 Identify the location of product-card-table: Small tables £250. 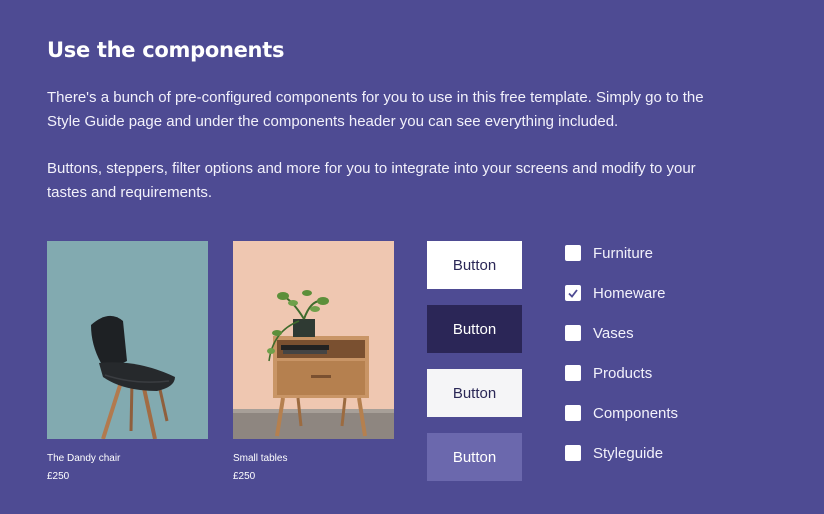
(313, 361).